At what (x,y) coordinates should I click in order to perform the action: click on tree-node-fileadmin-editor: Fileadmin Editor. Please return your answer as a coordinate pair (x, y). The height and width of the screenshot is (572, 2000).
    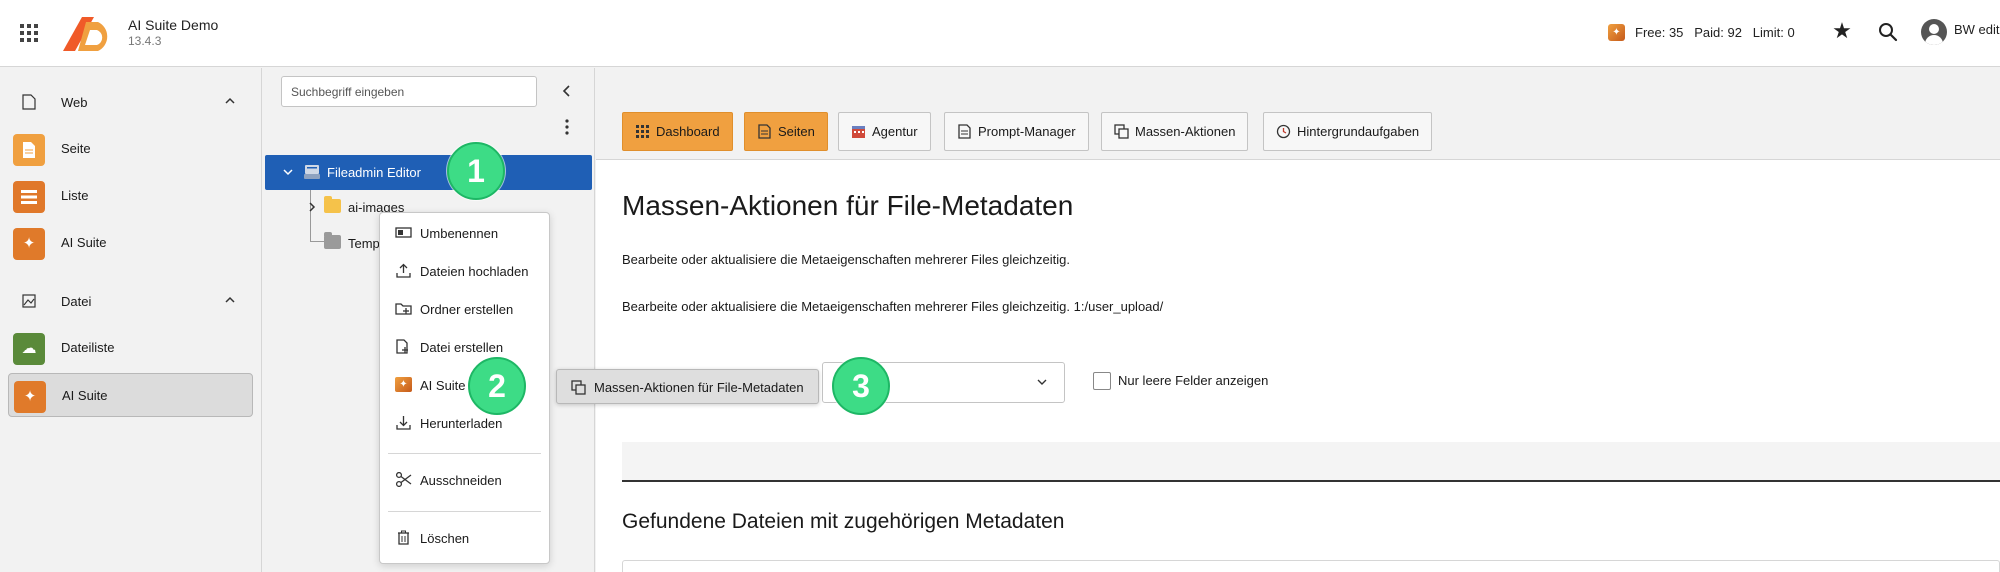
    Looking at the image, I should click on (428, 172).